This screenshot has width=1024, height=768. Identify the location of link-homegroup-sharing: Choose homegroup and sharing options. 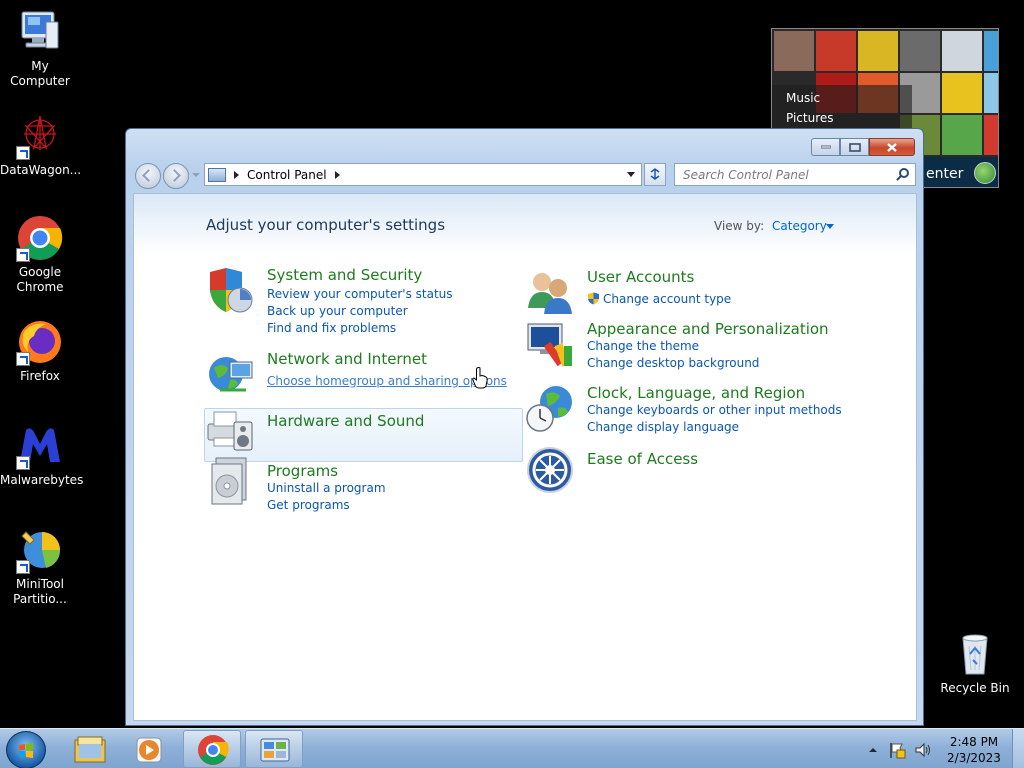
(387, 381).